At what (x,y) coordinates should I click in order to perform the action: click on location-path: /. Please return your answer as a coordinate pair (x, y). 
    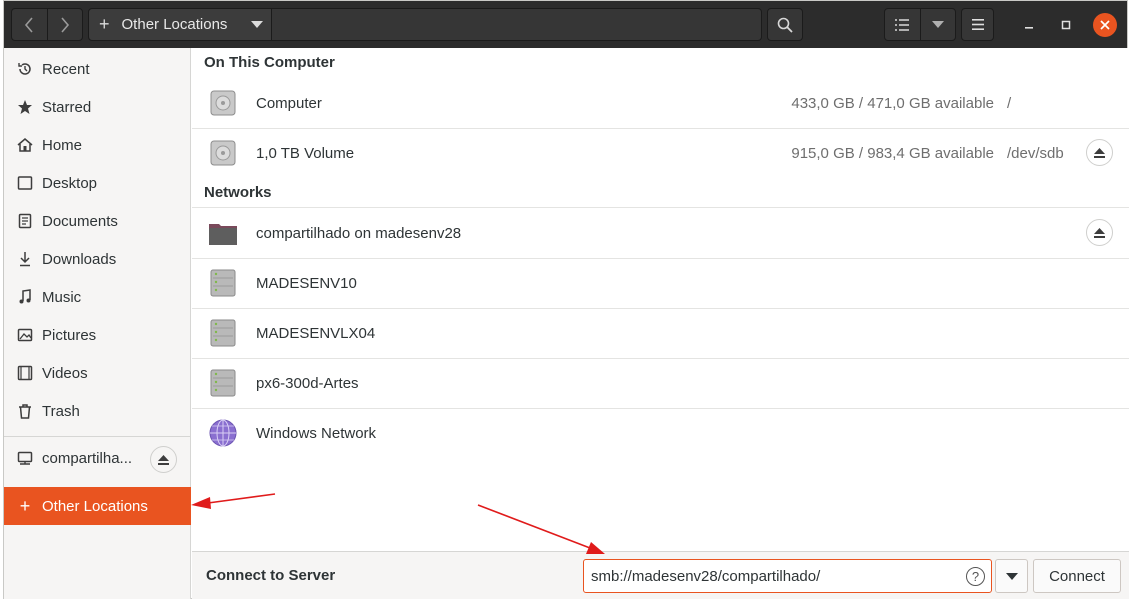
    Looking at the image, I should click on (1009, 103).